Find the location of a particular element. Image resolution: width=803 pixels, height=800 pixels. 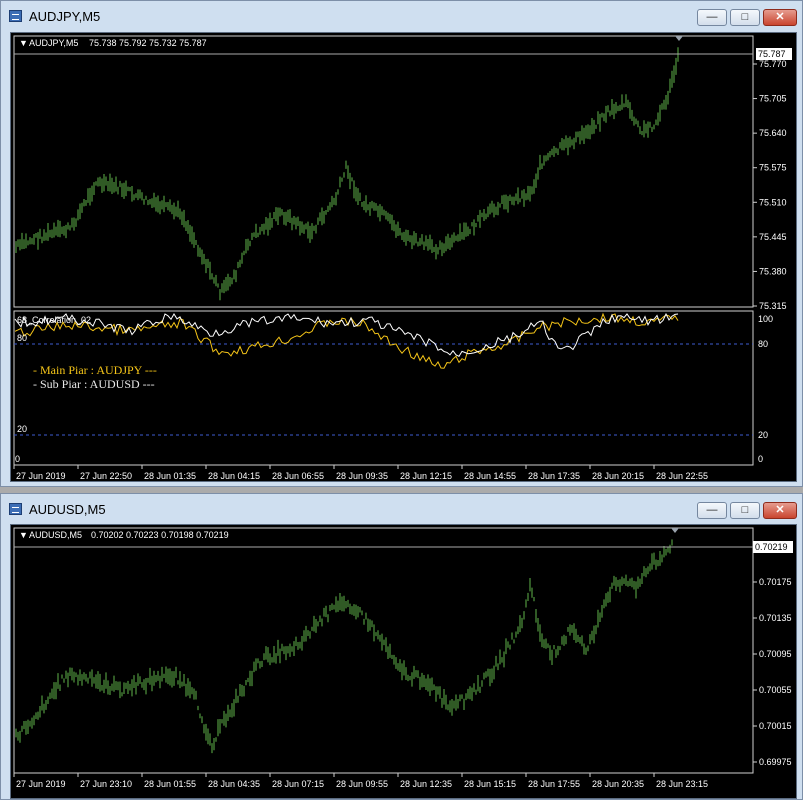

ohlc-values: 75.738 75.792 75.732 75.787 is located at coordinates (148, 43).